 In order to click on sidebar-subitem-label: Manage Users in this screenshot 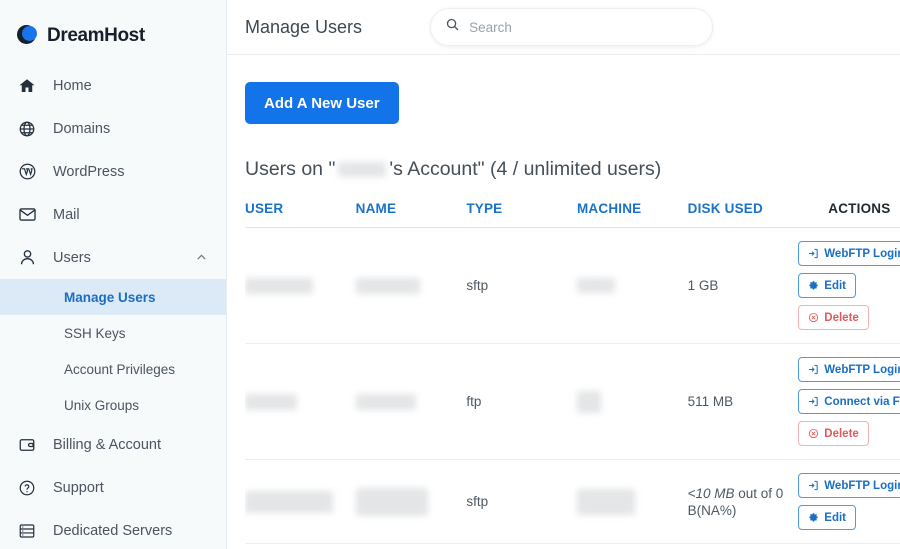, I will do `click(110, 297)`.